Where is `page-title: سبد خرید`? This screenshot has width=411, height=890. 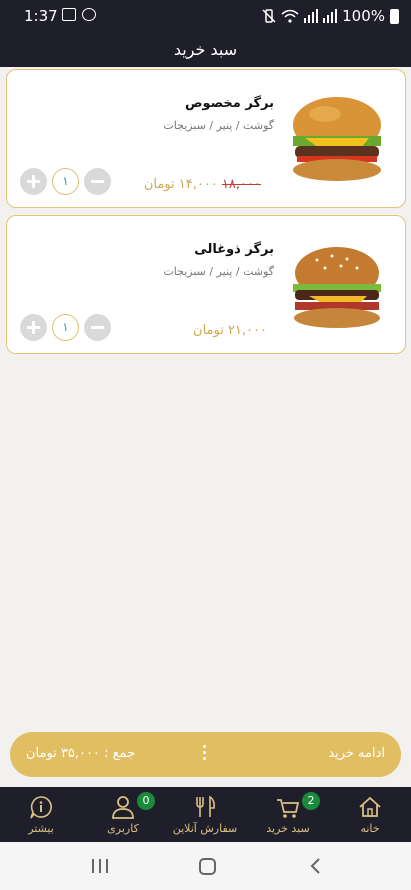 page-title: سبد خرید is located at coordinates (205, 49).